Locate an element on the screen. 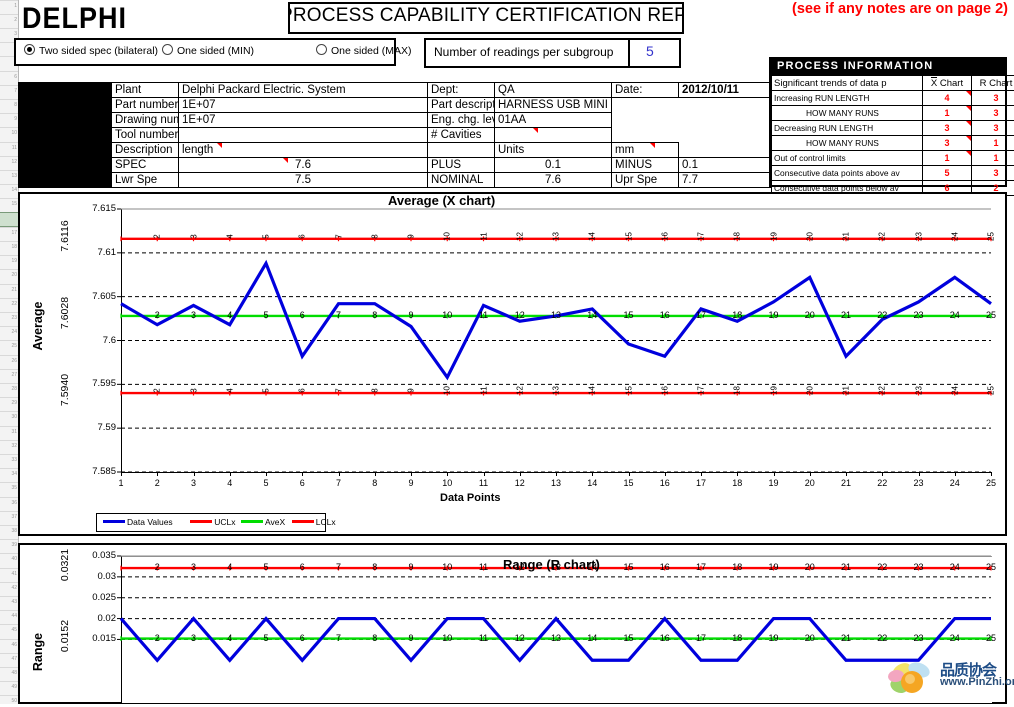 This screenshot has height=707, width=1014. date-label: Date: is located at coordinates (645, 90).